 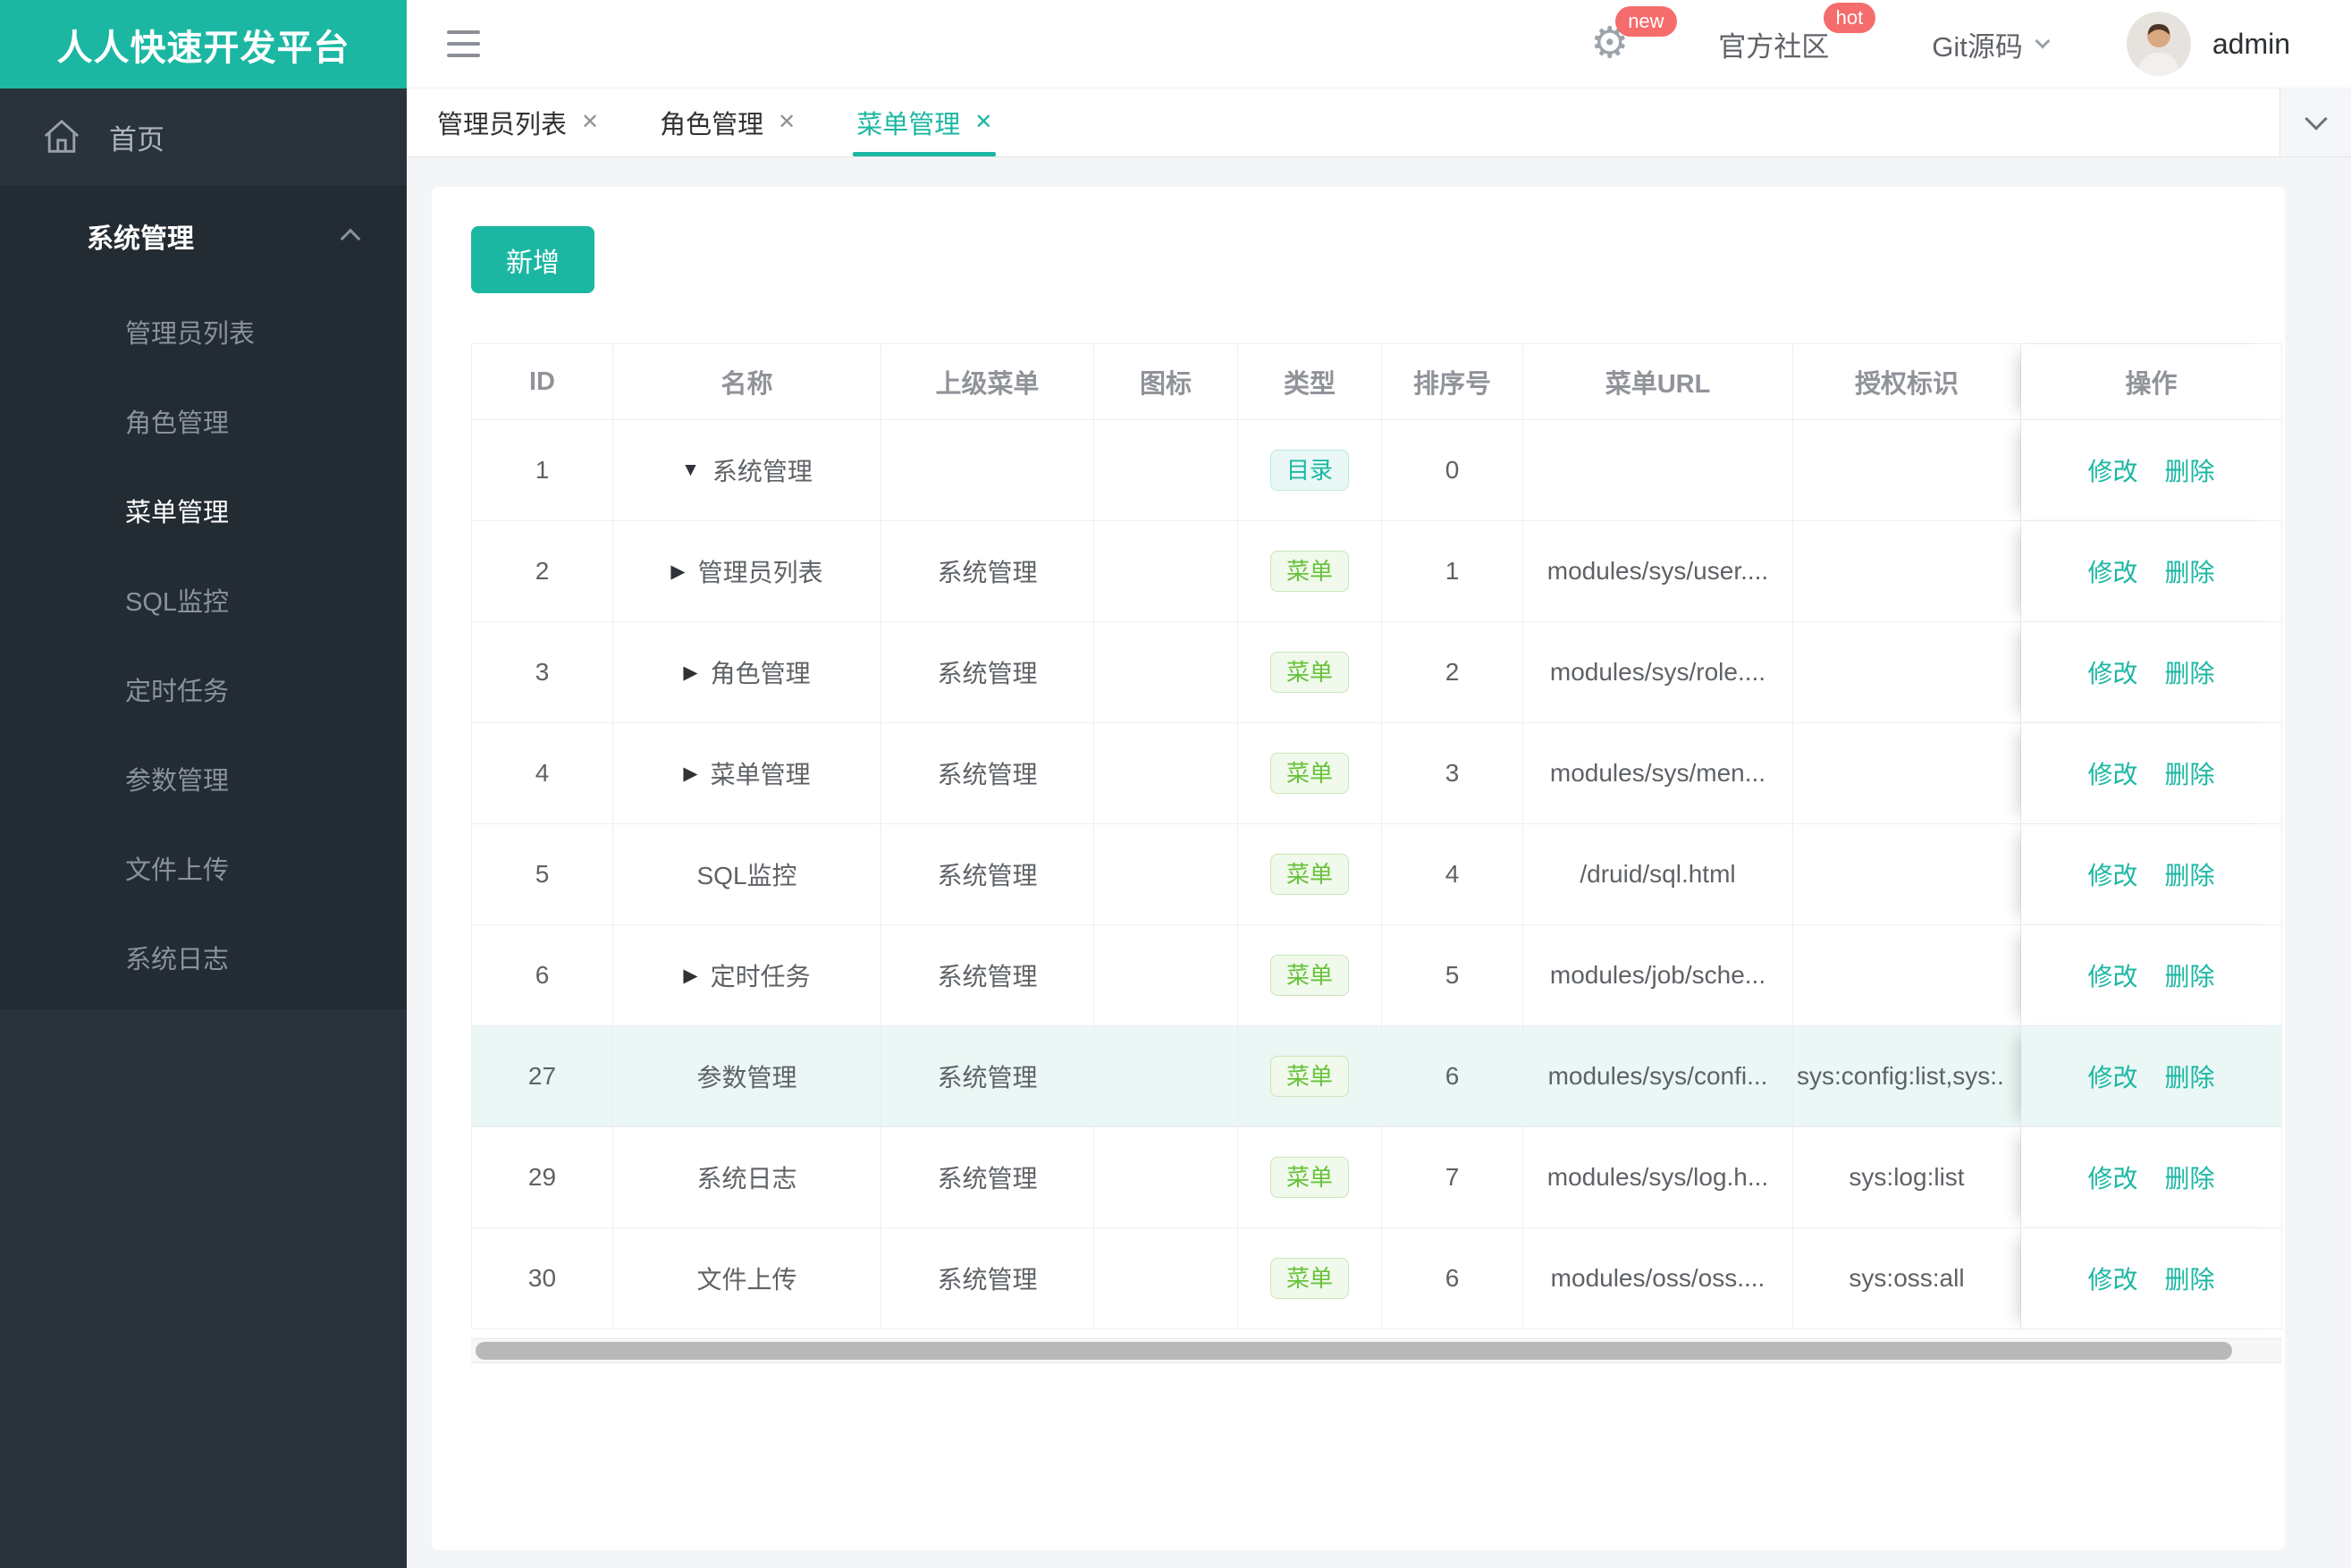 I want to click on sidebar-item-scheduled-tasks: 定时任务, so click(x=203, y=689).